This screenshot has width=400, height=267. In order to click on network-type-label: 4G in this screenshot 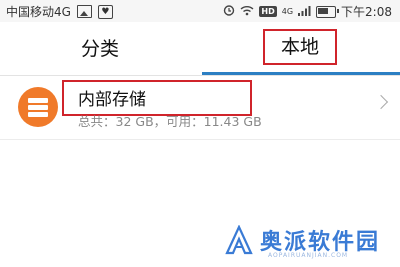, I will do `click(287, 11)`.